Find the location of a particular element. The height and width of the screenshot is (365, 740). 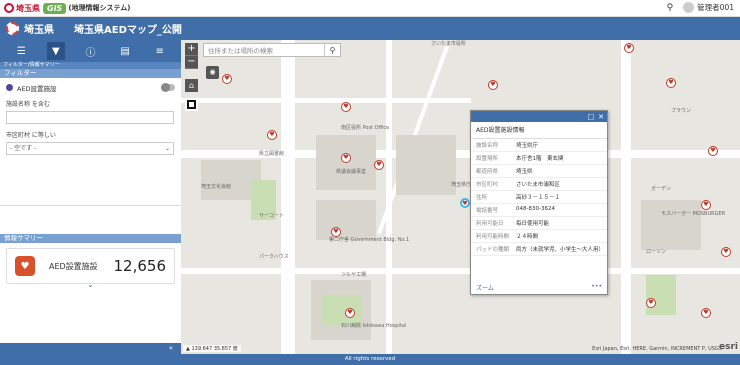

popup-row: 電話番号 048-830-3624 is located at coordinates (539, 210).